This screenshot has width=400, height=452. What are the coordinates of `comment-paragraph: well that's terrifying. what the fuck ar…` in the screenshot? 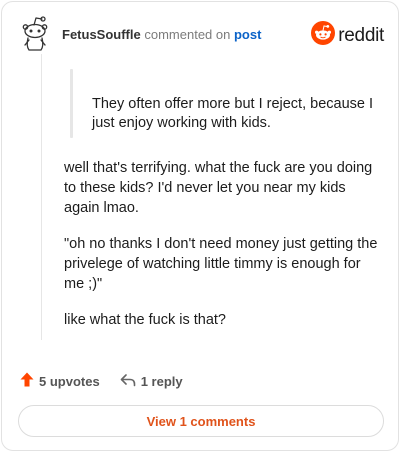 It's located at (218, 188).